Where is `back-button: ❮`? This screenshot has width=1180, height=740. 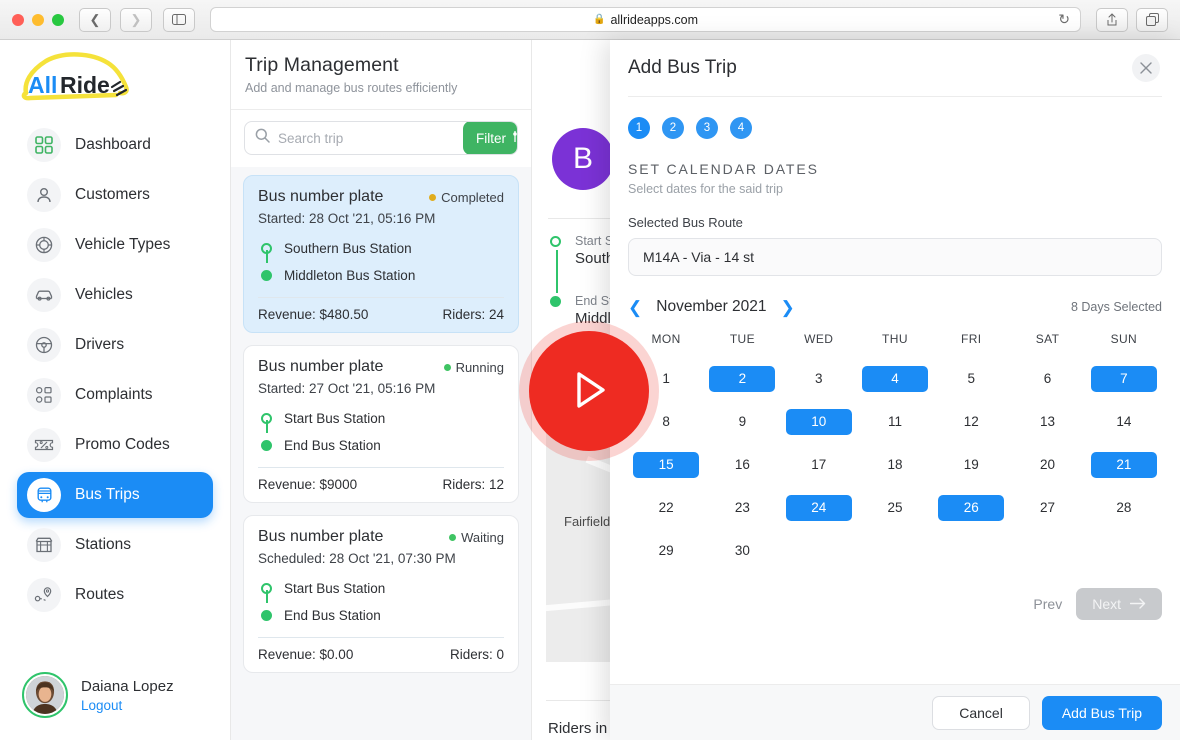
back-button: ❮ is located at coordinates (95, 19).